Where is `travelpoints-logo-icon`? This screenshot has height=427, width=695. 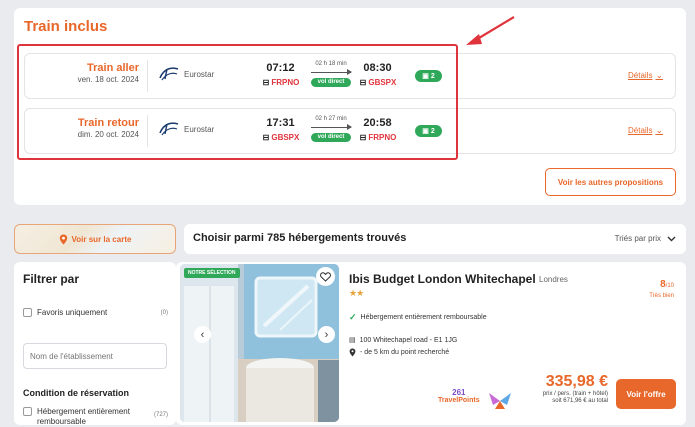 travelpoints-logo-icon is located at coordinates (500, 401).